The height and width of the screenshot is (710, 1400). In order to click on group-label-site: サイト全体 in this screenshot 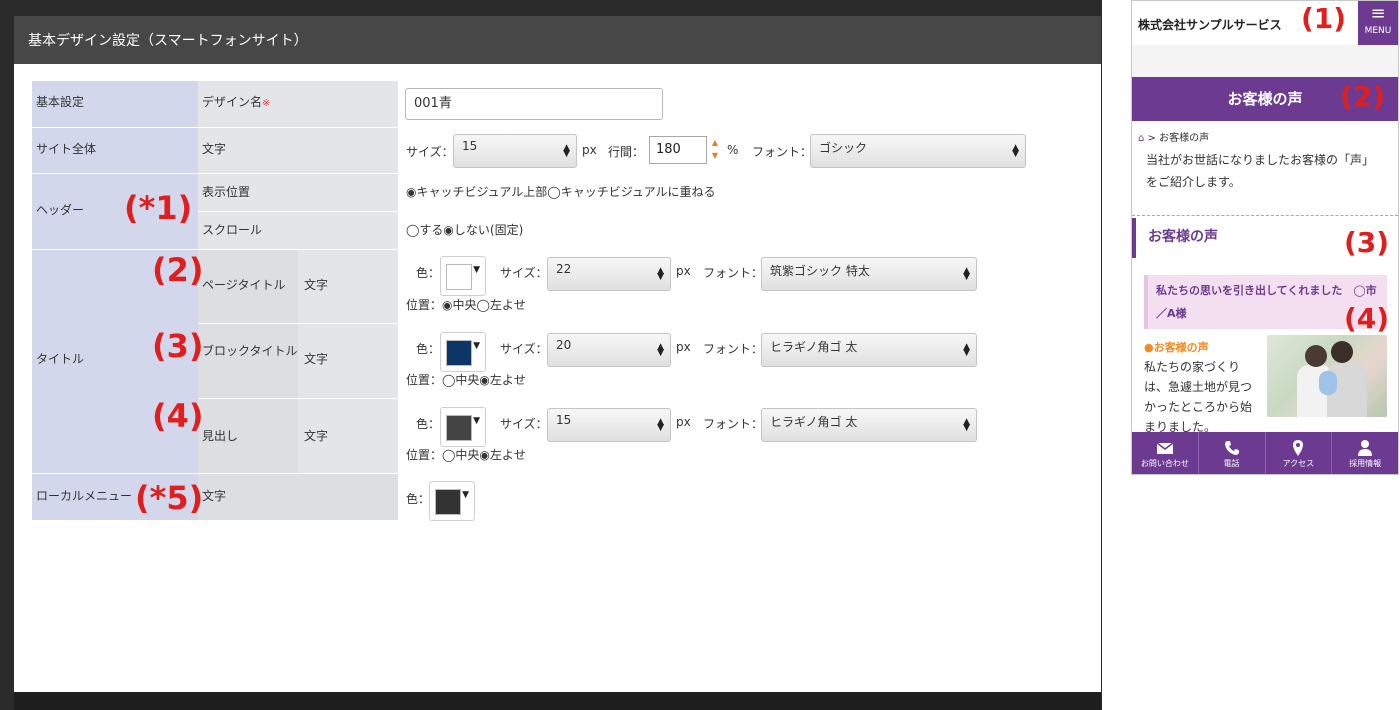, I will do `click(66, 149)`.